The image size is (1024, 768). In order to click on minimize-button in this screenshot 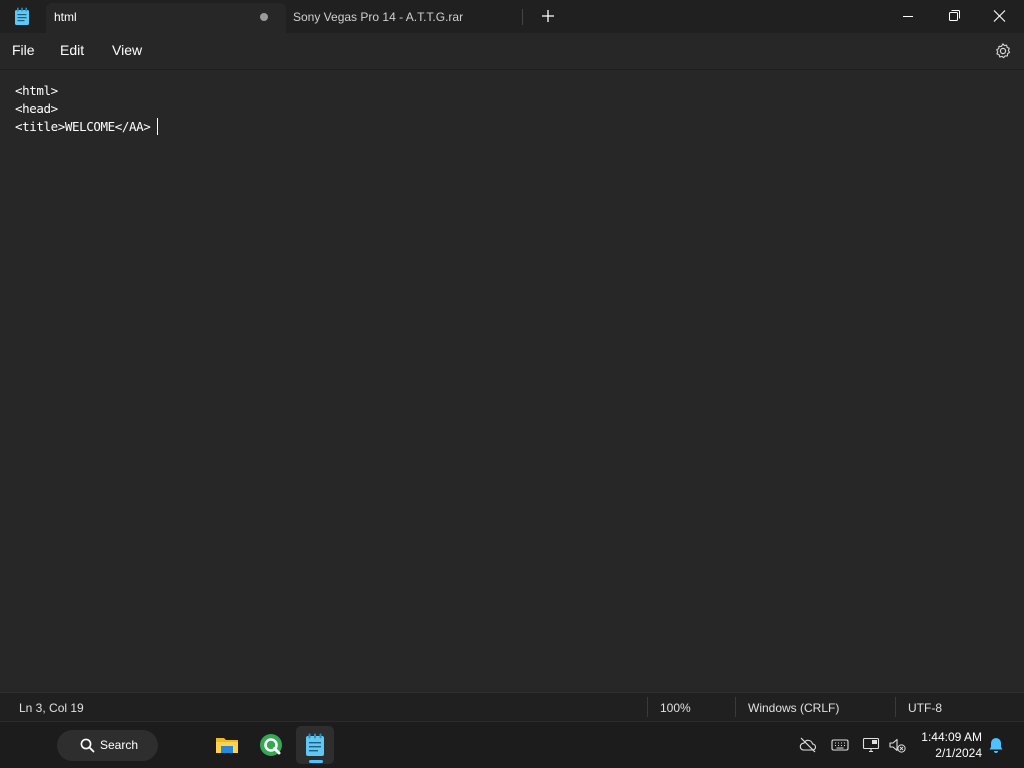, I will do `click(908, 16)`.